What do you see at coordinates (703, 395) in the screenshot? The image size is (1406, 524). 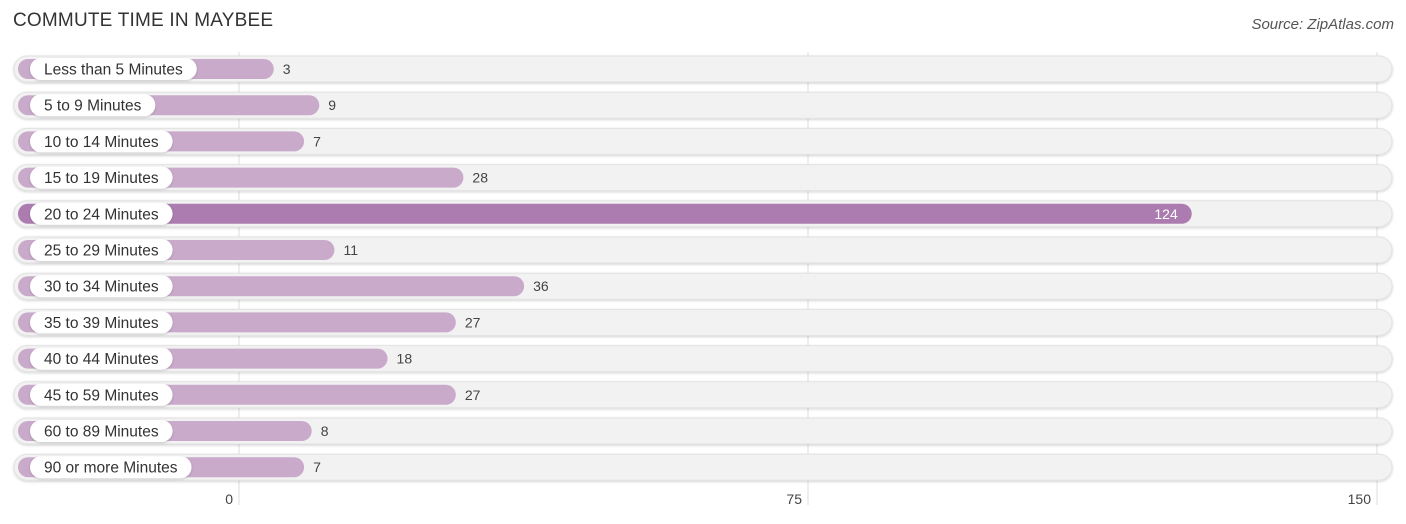 I see `bar-row: 45 to 59 Minutes 27` at bounding box center [703, 395].